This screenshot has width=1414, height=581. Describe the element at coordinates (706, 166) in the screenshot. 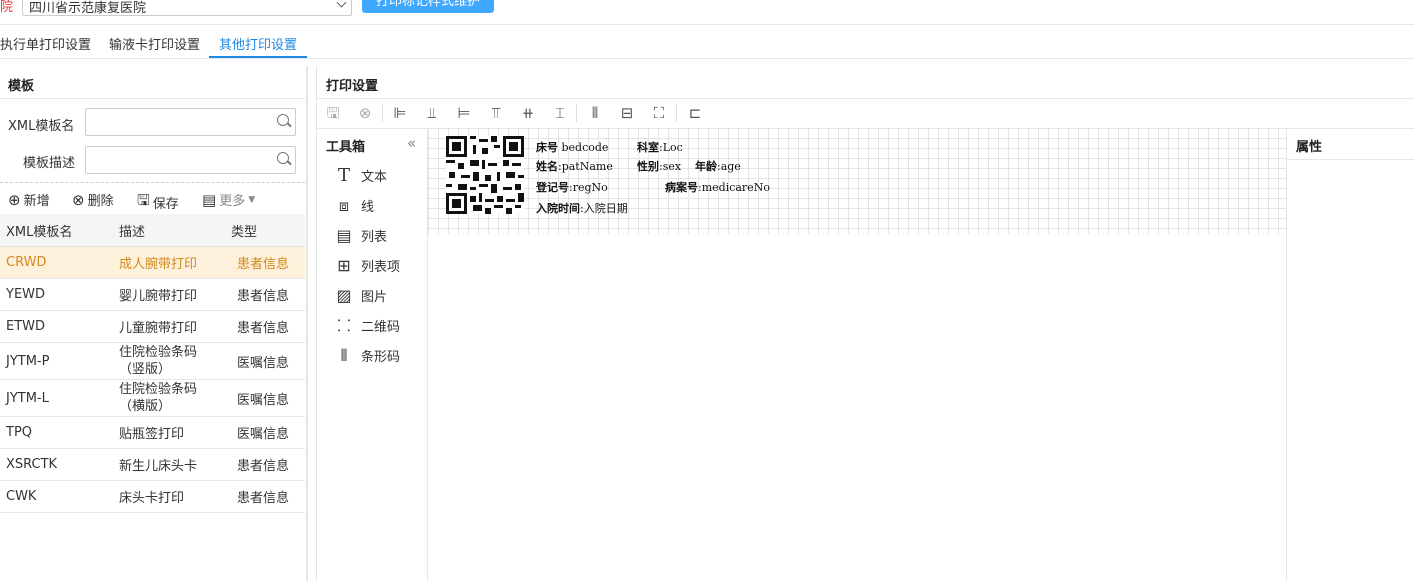

I see `age-label: 年龄` at that location.